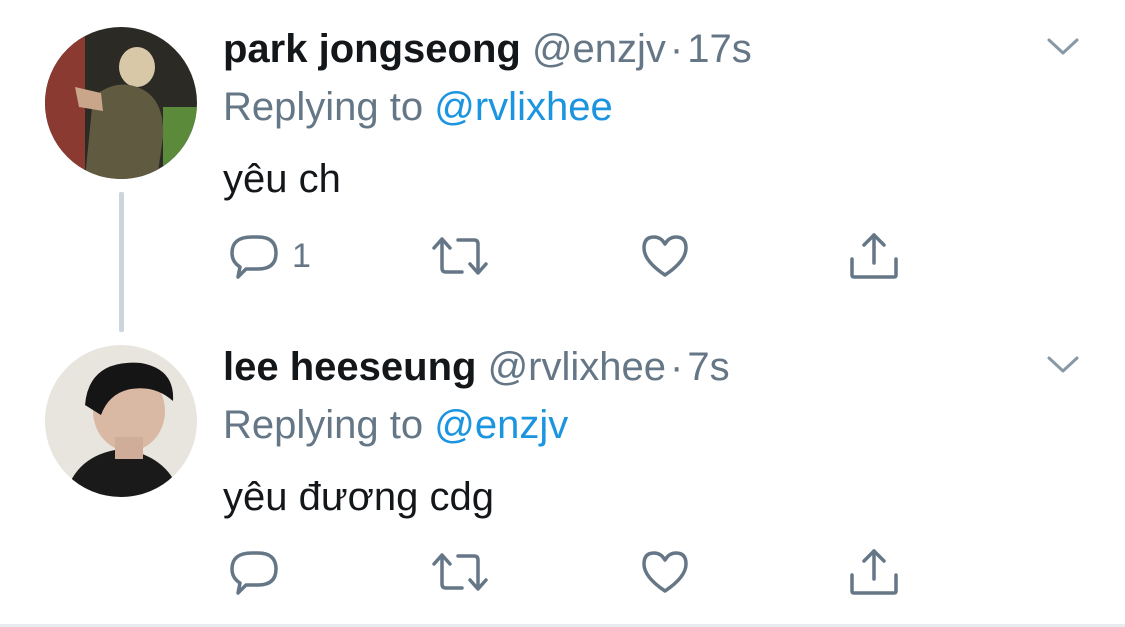 This screenshot has height=627, width=1125. I want to click on display-name: park jongseong, so click(372, 49).